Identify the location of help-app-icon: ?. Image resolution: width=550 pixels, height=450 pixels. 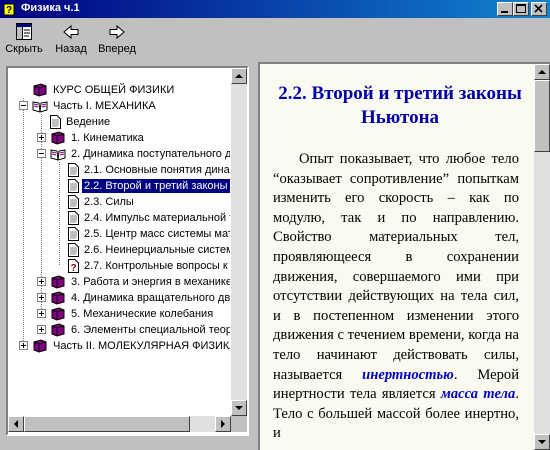
(9, 9).